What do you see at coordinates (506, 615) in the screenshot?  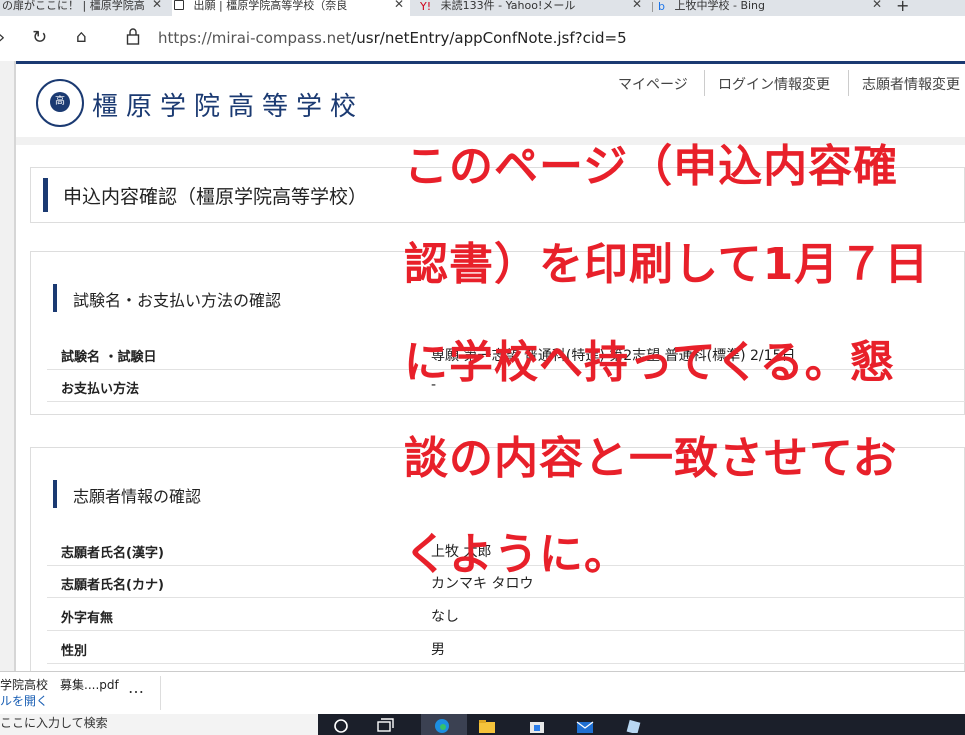 I see `table-row: 外字有無 なし` at bounding box center [506, 615].